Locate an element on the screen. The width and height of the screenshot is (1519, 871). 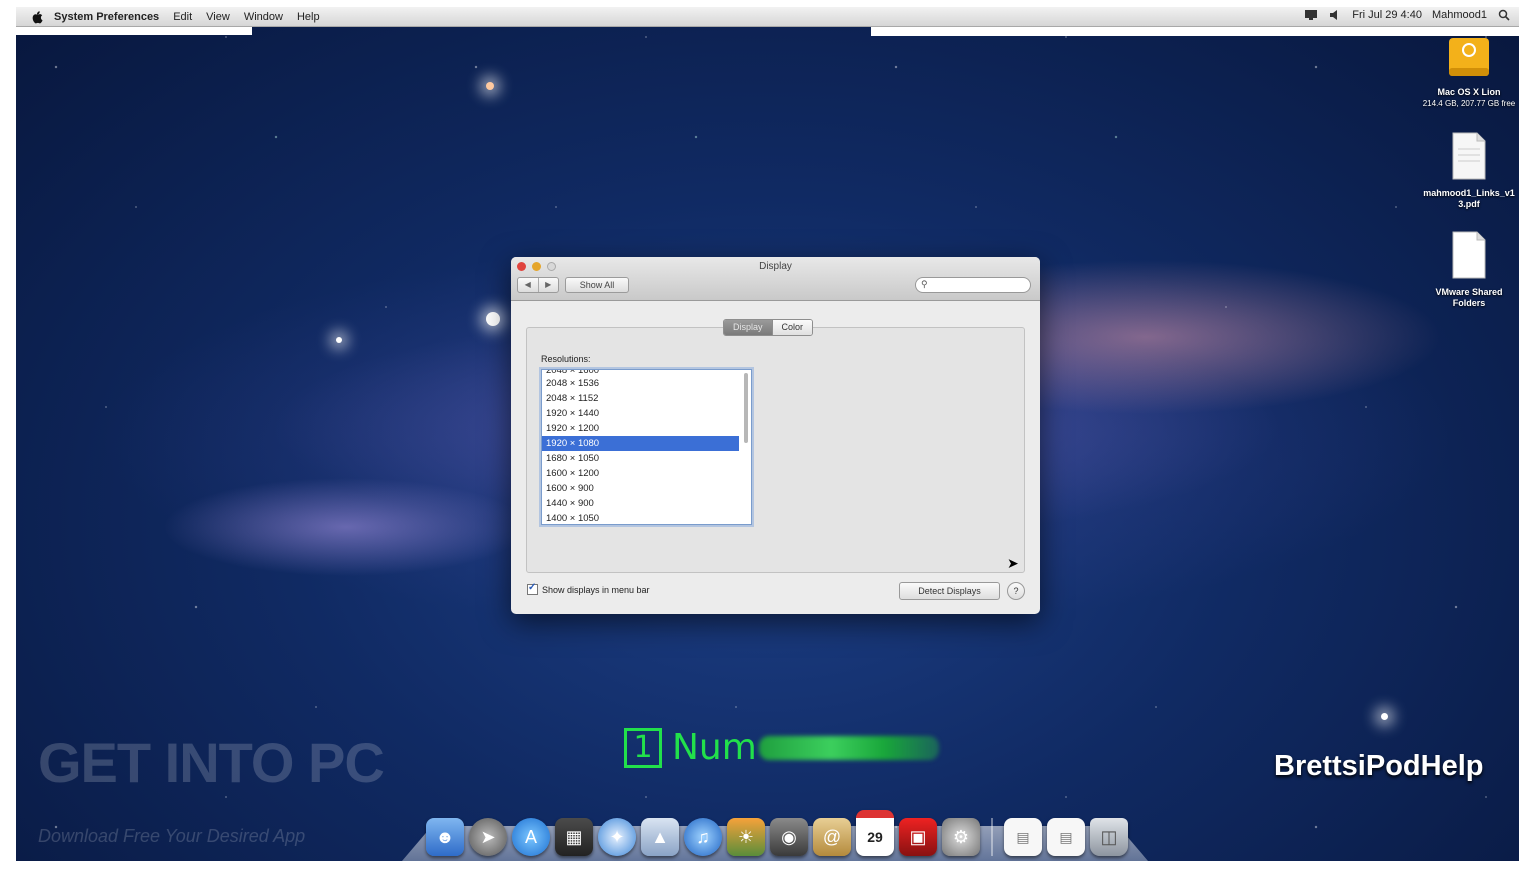
desktop-icon-hard-drive: Mac OS X Lion 214.4 GB, 207.77 GB free is located at coordinates (1466, 72).